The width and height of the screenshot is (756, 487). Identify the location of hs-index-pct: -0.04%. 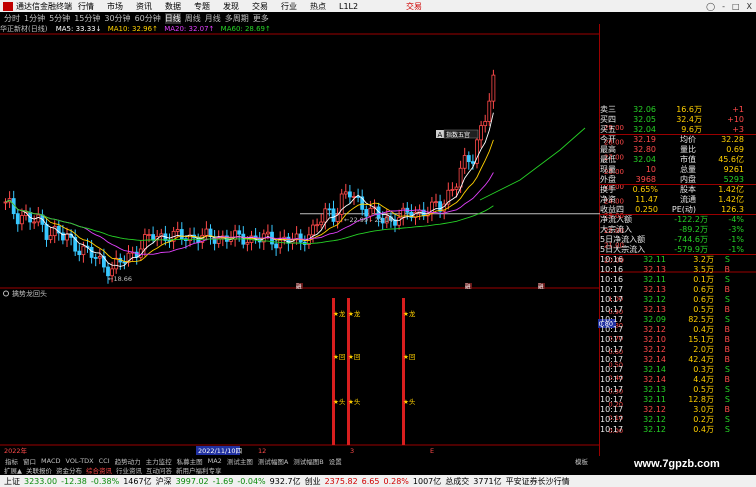
(251, 481).